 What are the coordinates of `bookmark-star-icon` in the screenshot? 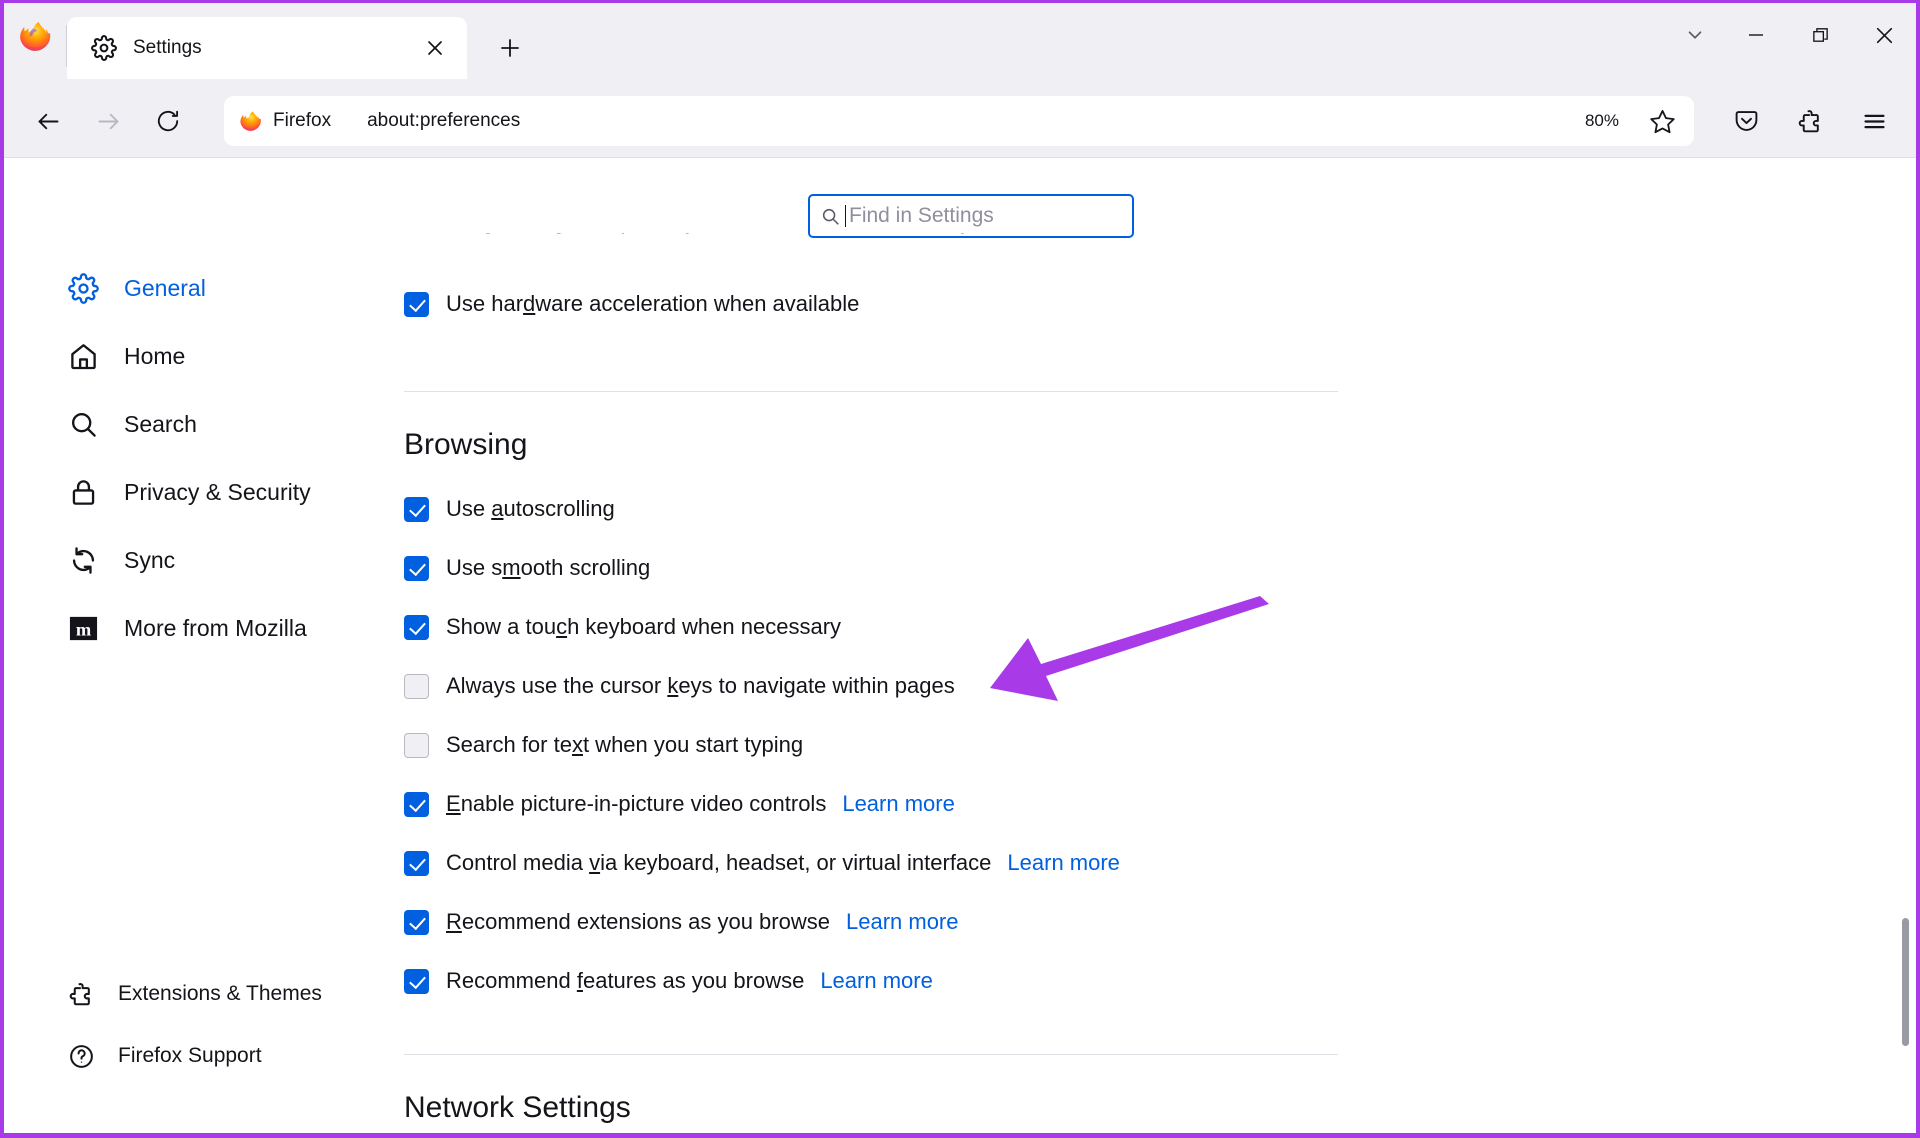 It's located at (1662, 121).